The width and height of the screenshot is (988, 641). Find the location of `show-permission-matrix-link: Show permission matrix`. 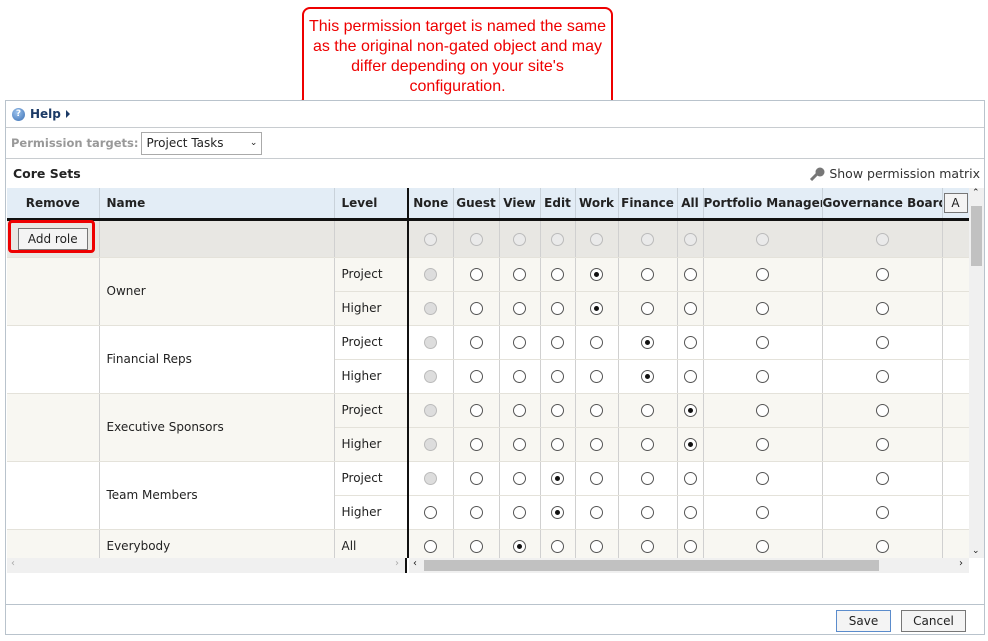

show-permission-matrix-link: Show permission matrix is located at coordinates (894, 173).